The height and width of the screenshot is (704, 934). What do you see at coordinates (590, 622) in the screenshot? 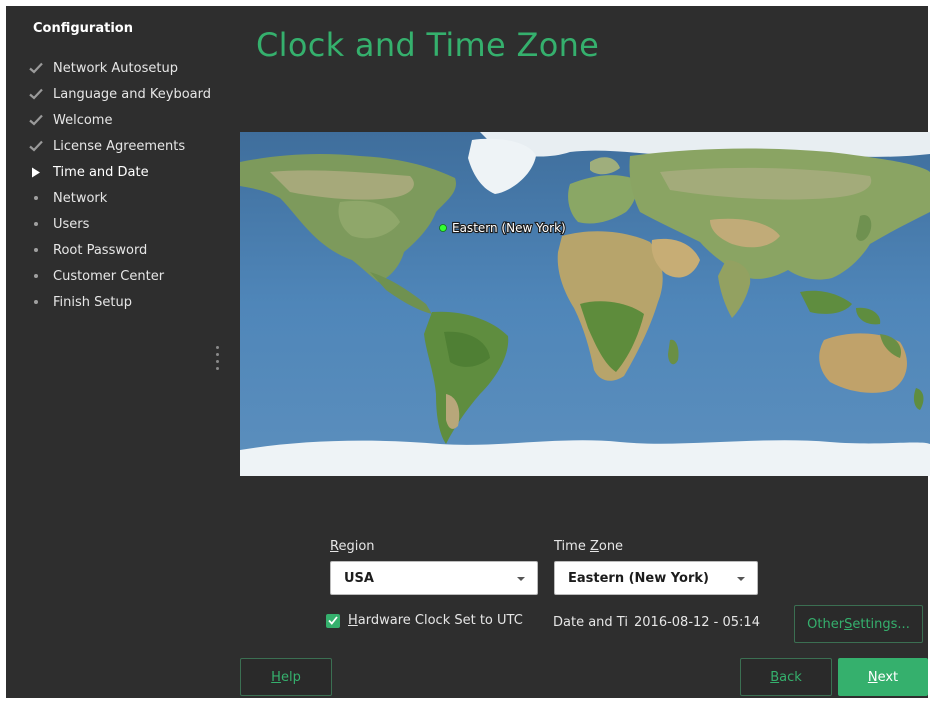
I see `datetime-label: Date and Time` at bounding box center [590, 622].